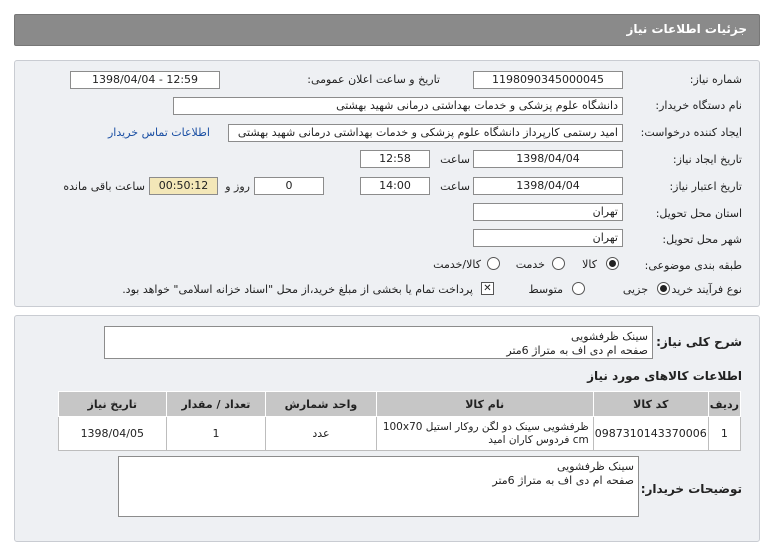 Image resolution: width=770 pixels, height=545 pixels. Describe the element at coordinates (663, 288) in the screenshot. I see `purchase-minor-radio` at that location.